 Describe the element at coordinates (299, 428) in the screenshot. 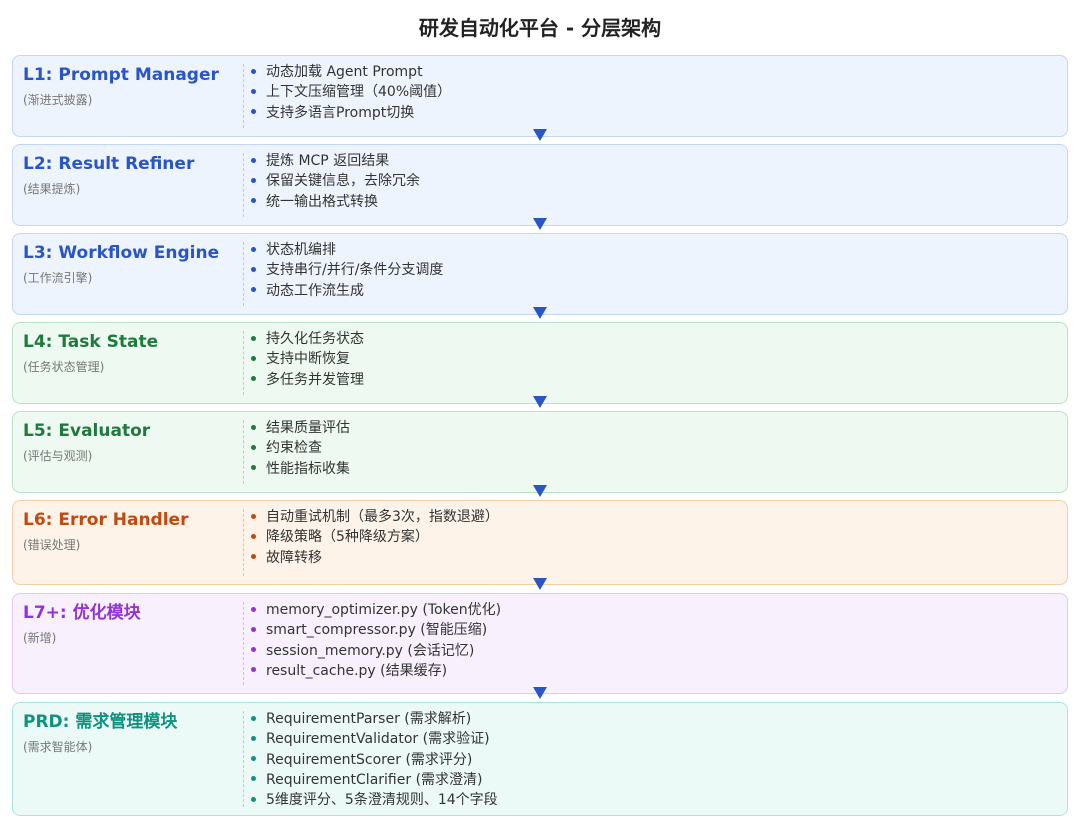

I see `list-item: 结果质量评估` at that location.